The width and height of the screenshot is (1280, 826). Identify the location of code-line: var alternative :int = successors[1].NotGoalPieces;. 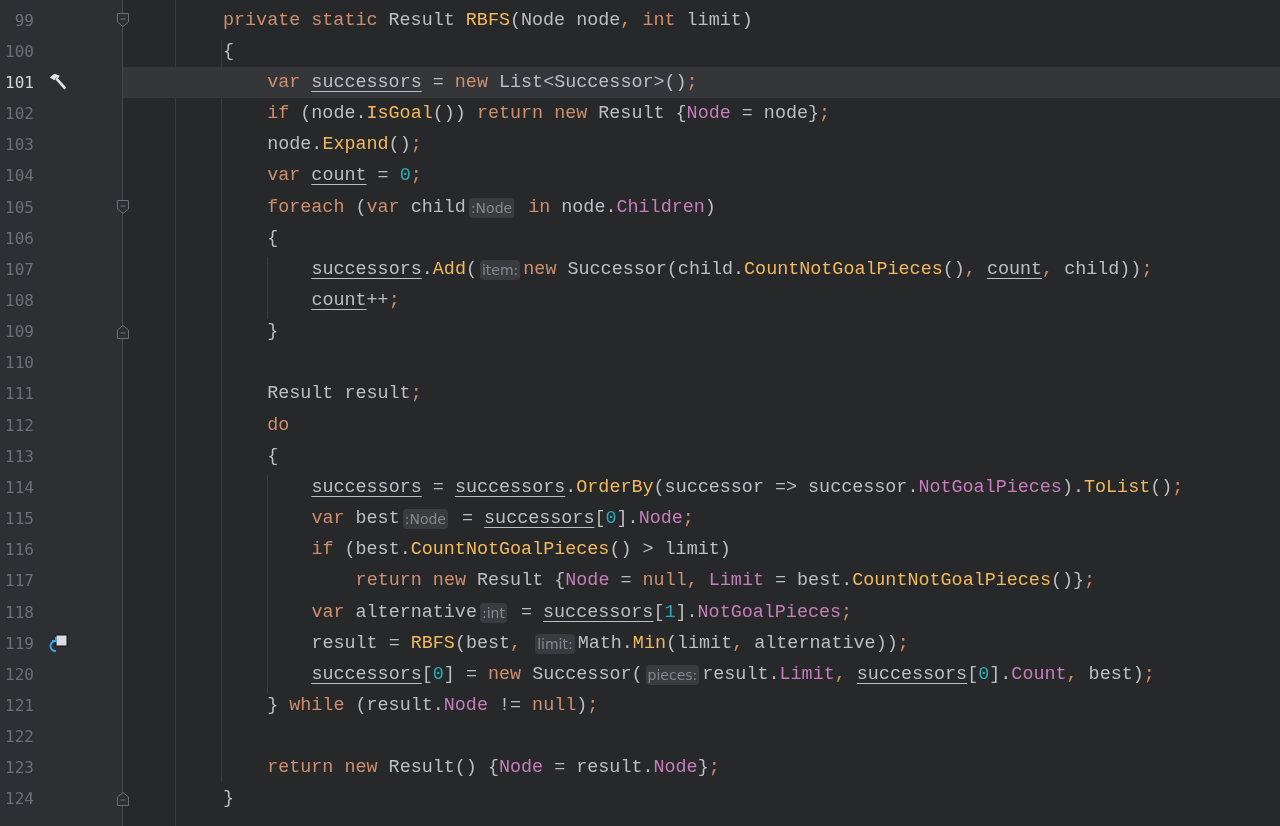
(582, 612).